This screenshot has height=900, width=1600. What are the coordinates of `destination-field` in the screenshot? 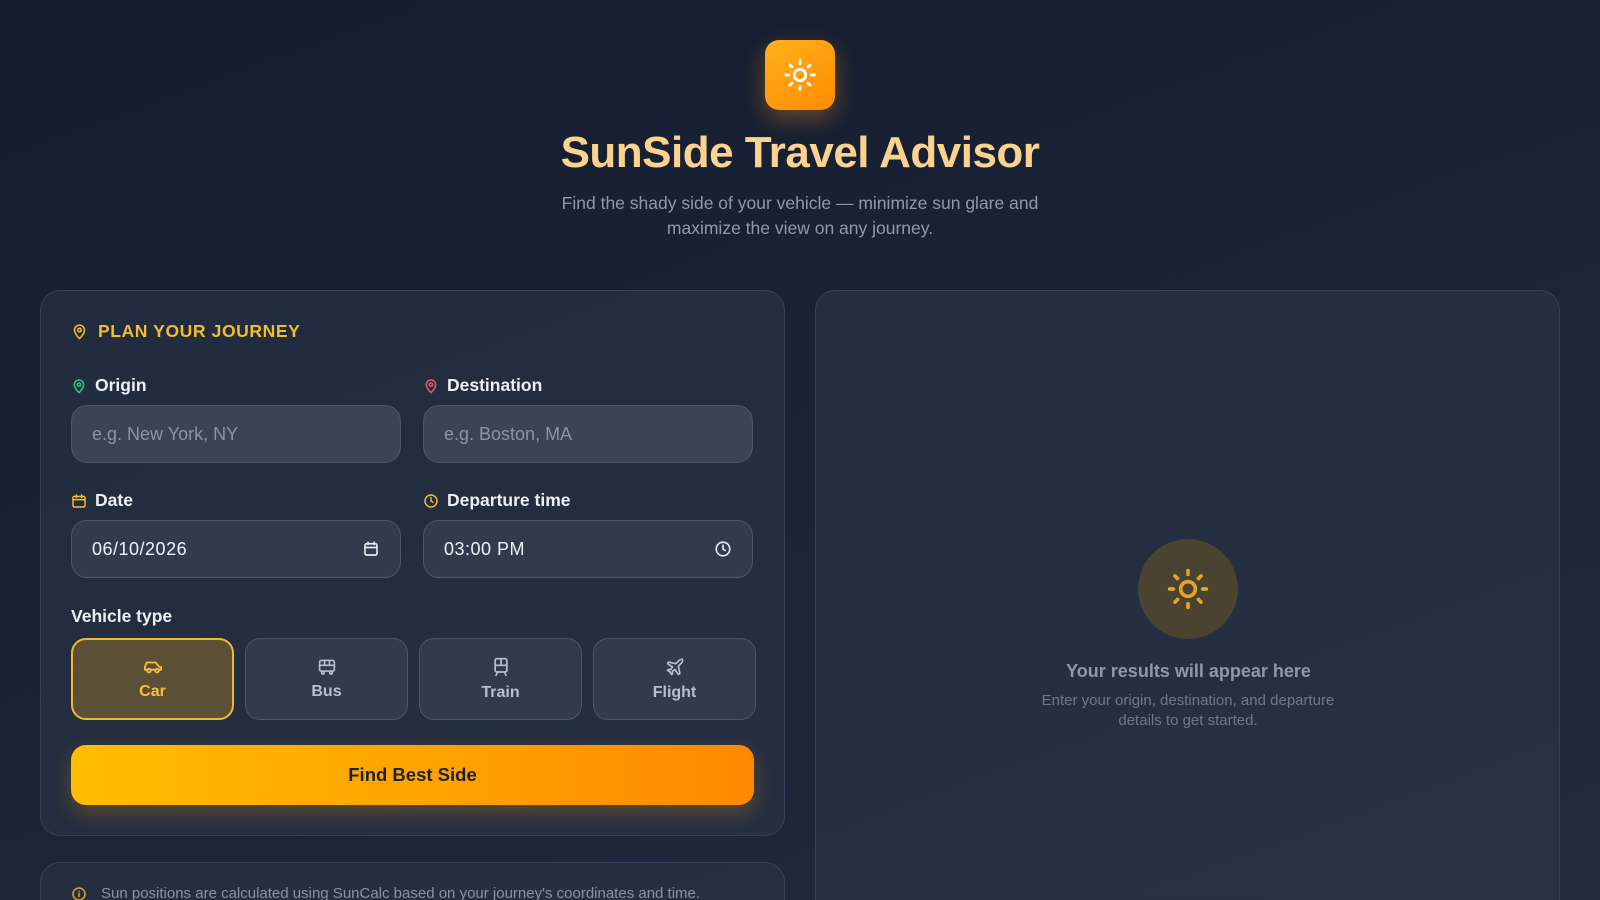 It's located at (588, 434).